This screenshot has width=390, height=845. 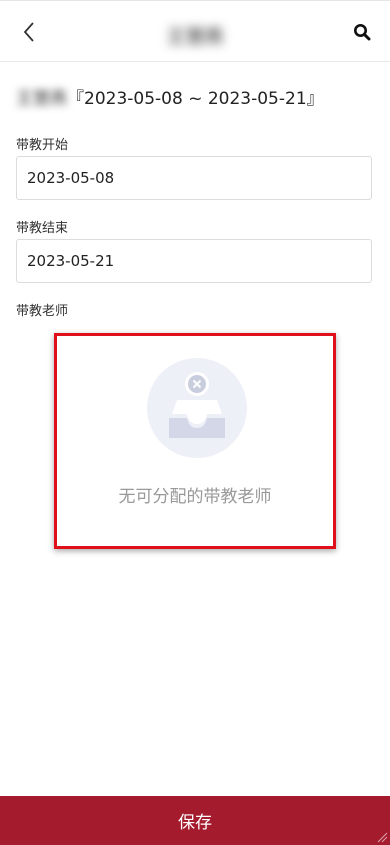 What do you see at coordinates (41, 99) in the screenshot?
I see `course-name: 王慧燕` at bounding box center [41, 99].